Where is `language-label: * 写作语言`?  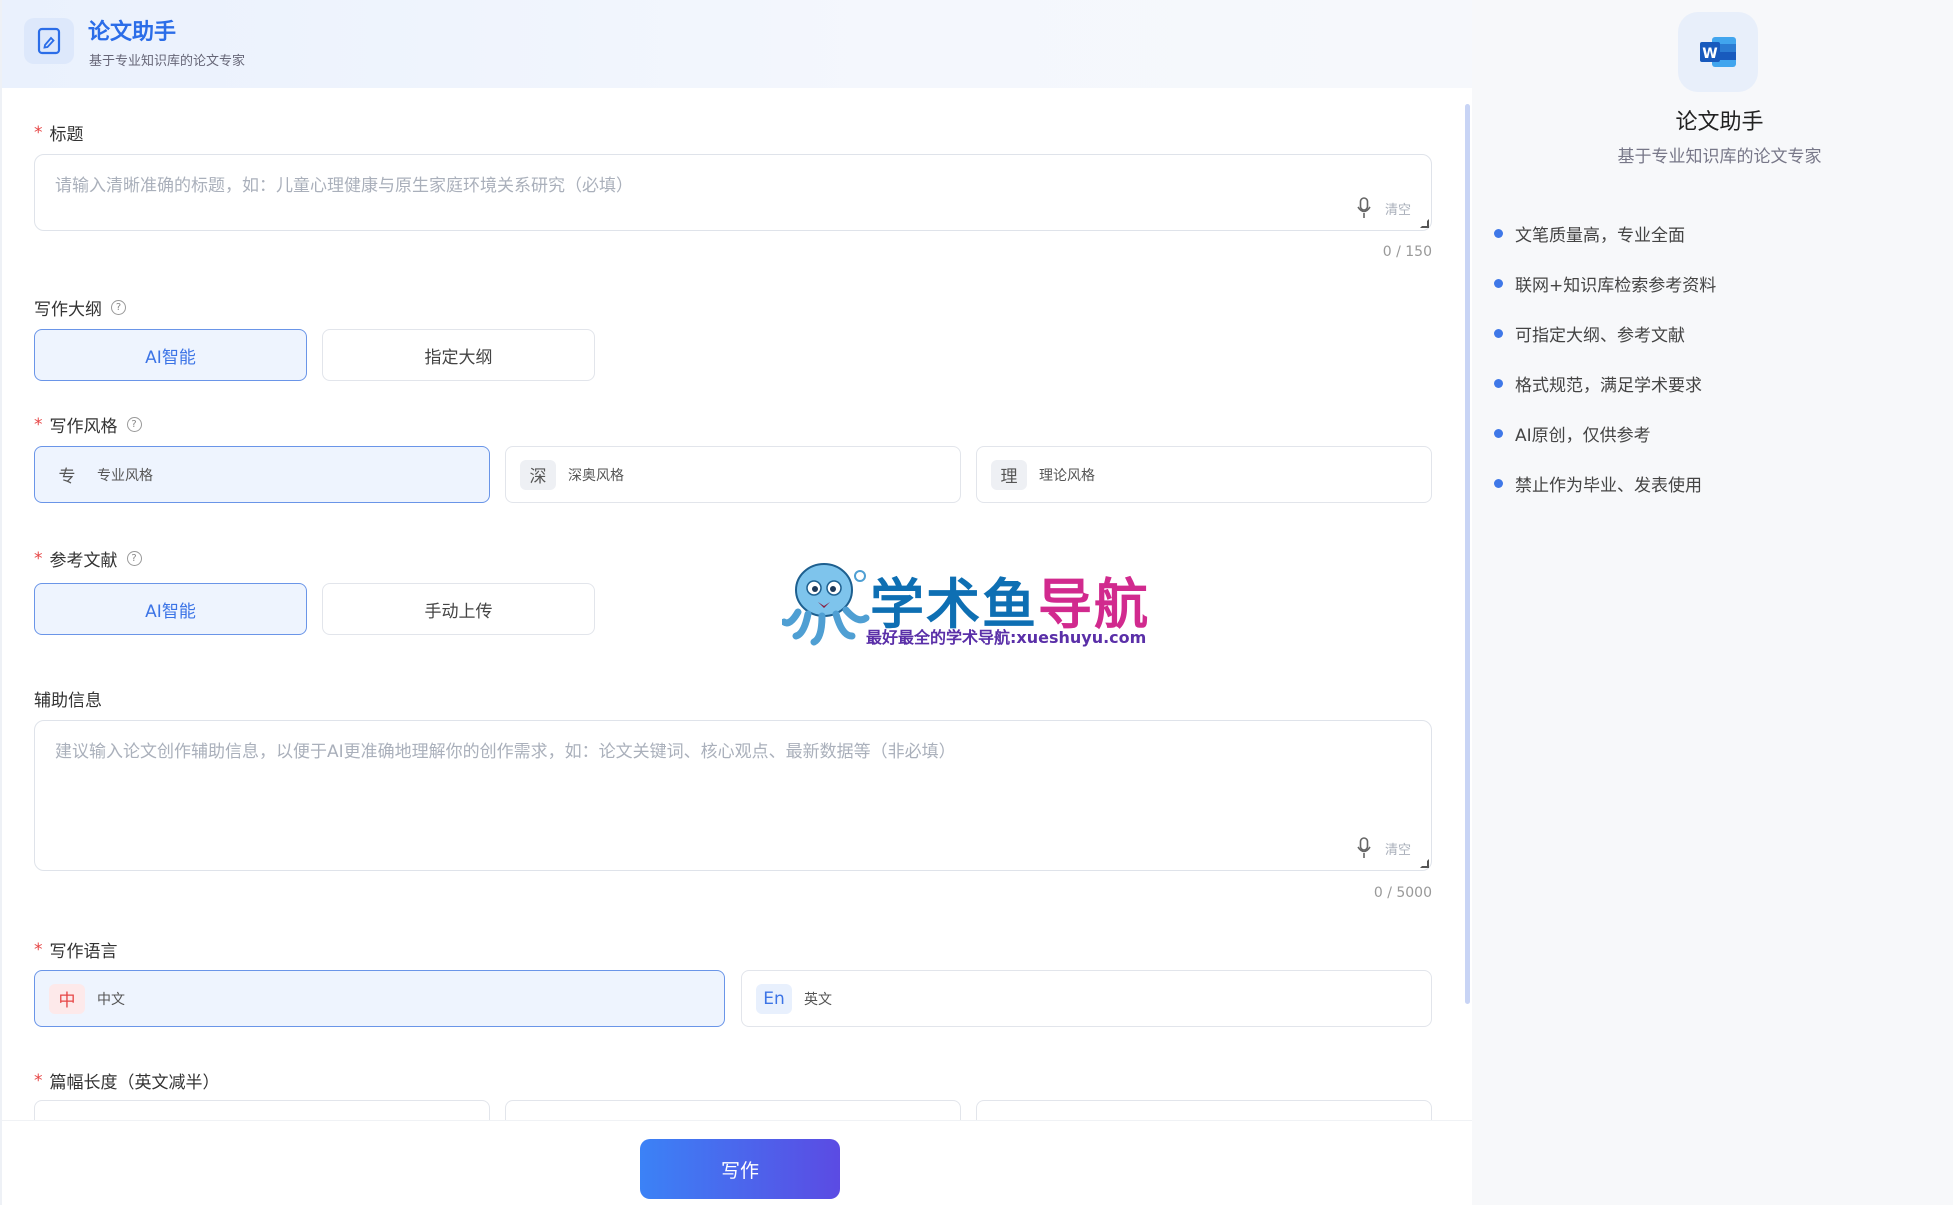 language-label: * 写作语言 is located at coordinates (76, 951).